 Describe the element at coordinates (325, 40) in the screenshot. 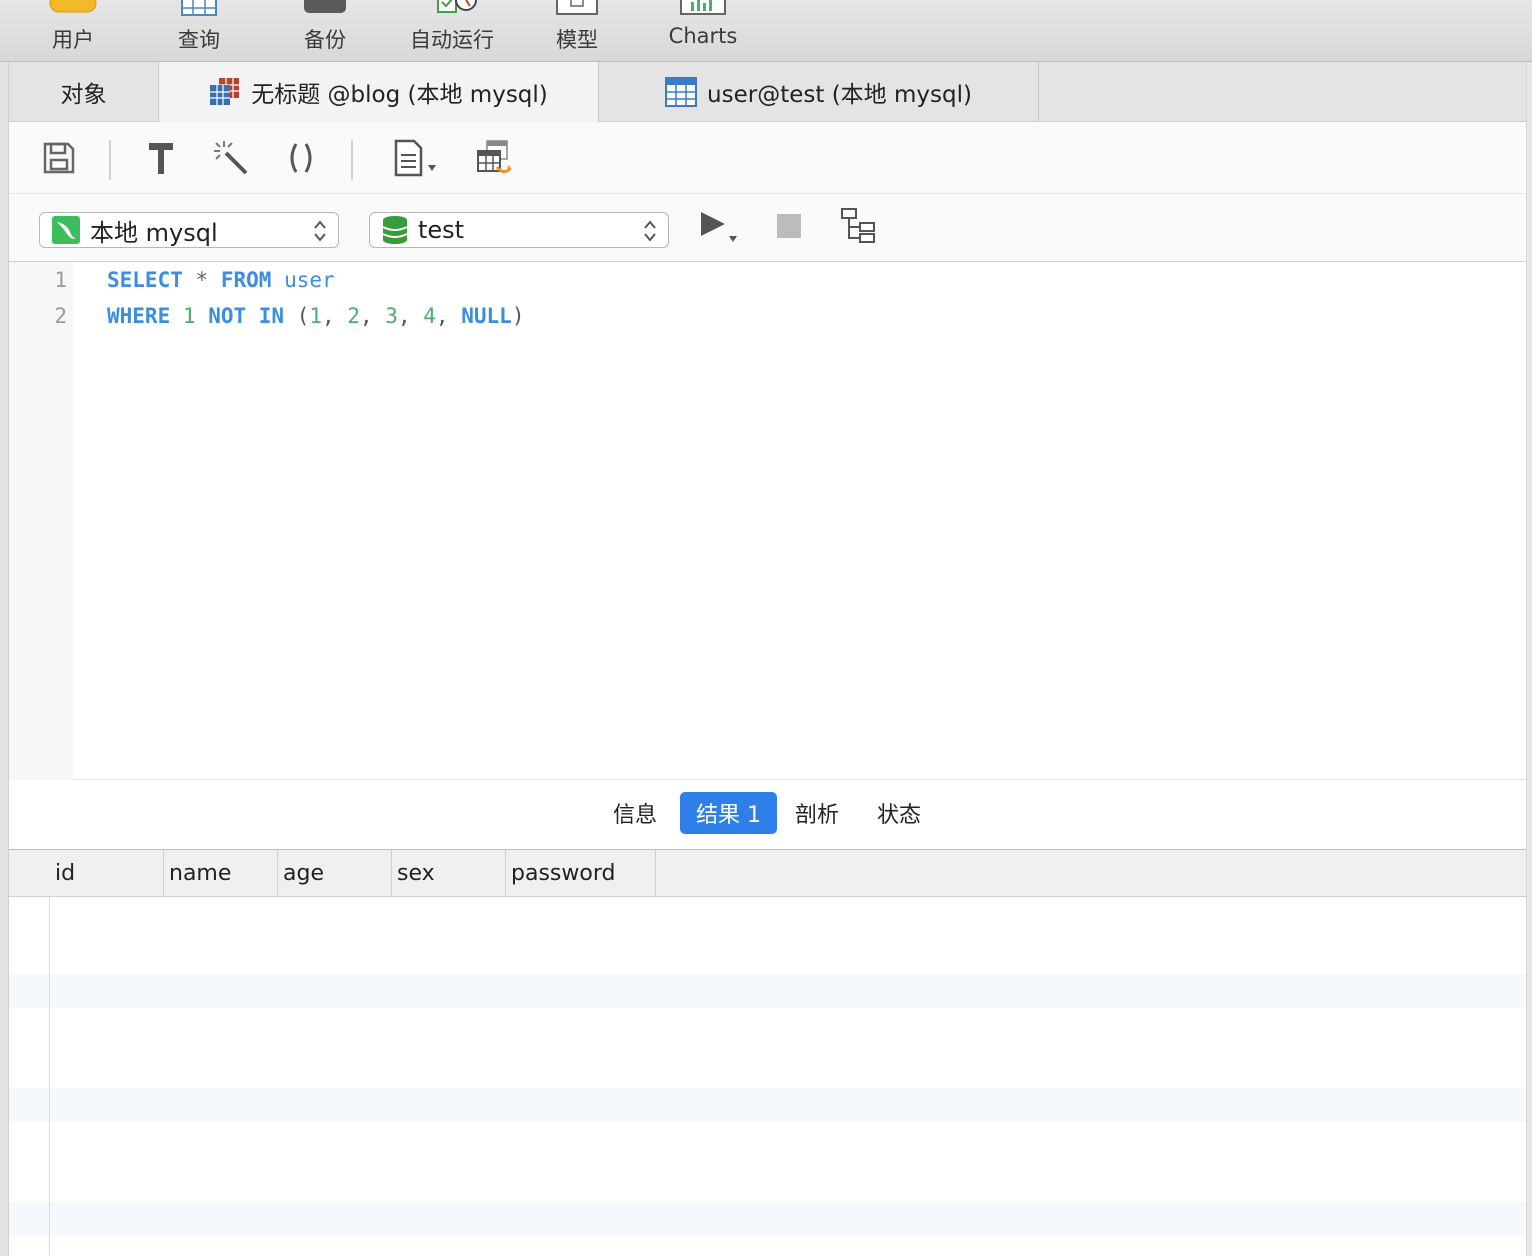

I see `toolbar-backup-label: 备份` at that location.